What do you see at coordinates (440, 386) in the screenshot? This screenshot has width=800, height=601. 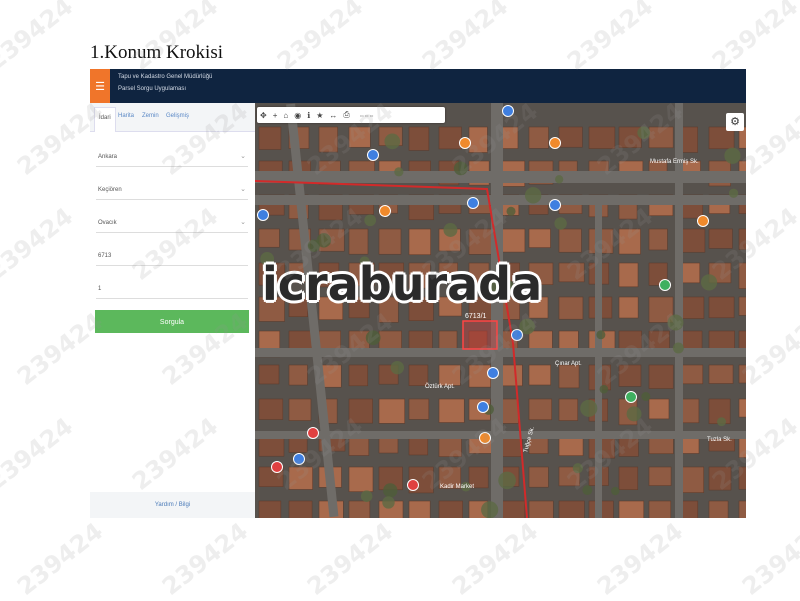 I see `map-street-label: Öztürk Apt.` at bounding box center [440, 386].